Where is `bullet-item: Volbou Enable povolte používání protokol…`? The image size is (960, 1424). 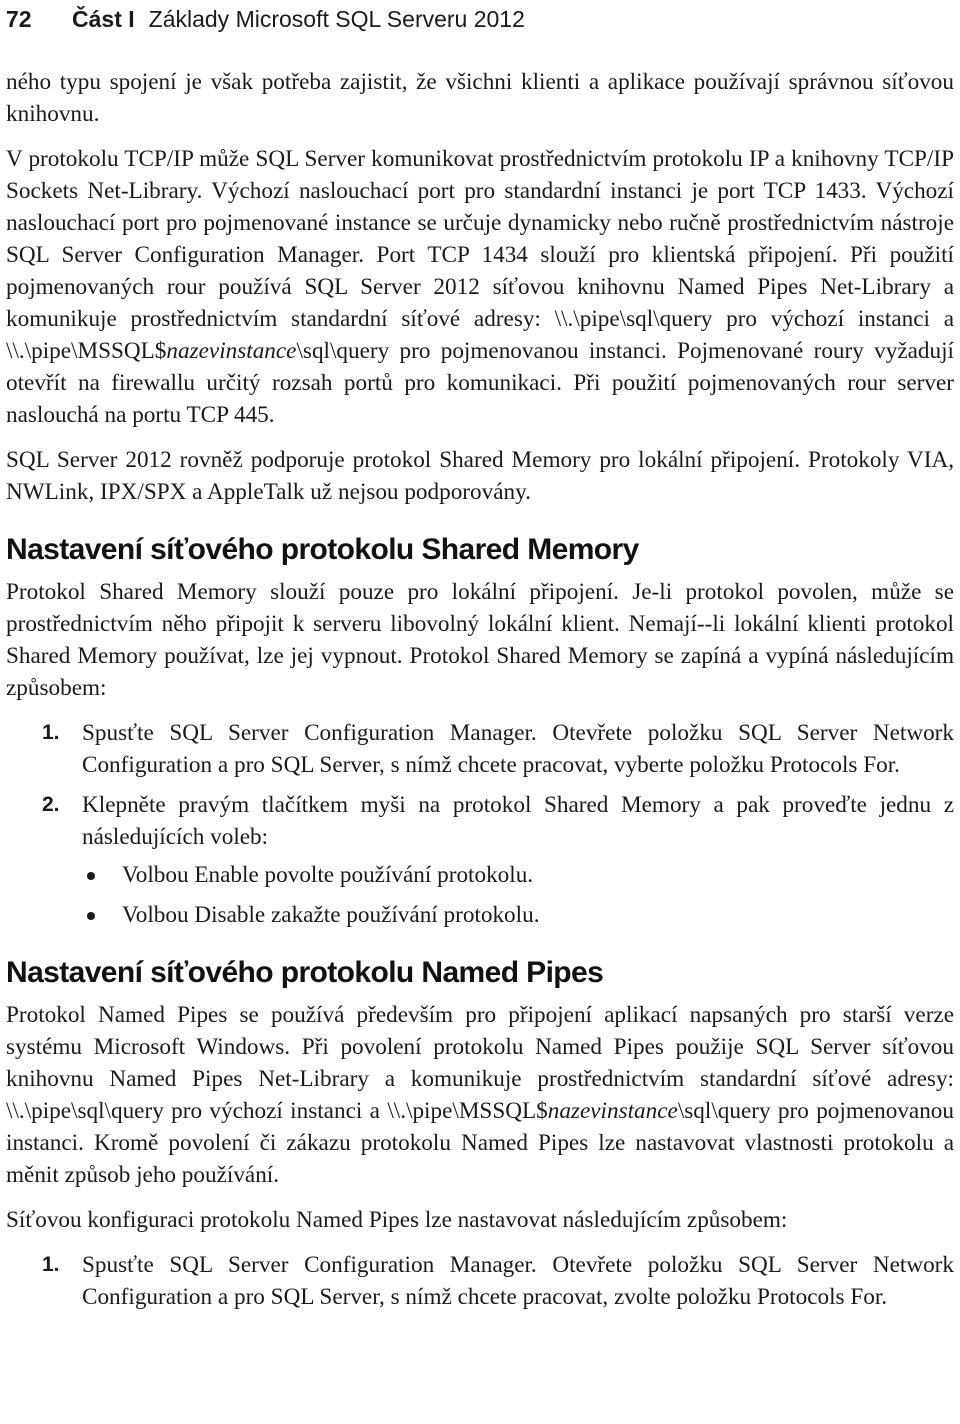 bullet-item: Volbou Enable povolte používání protokol… is located at coordinates (518, 875).